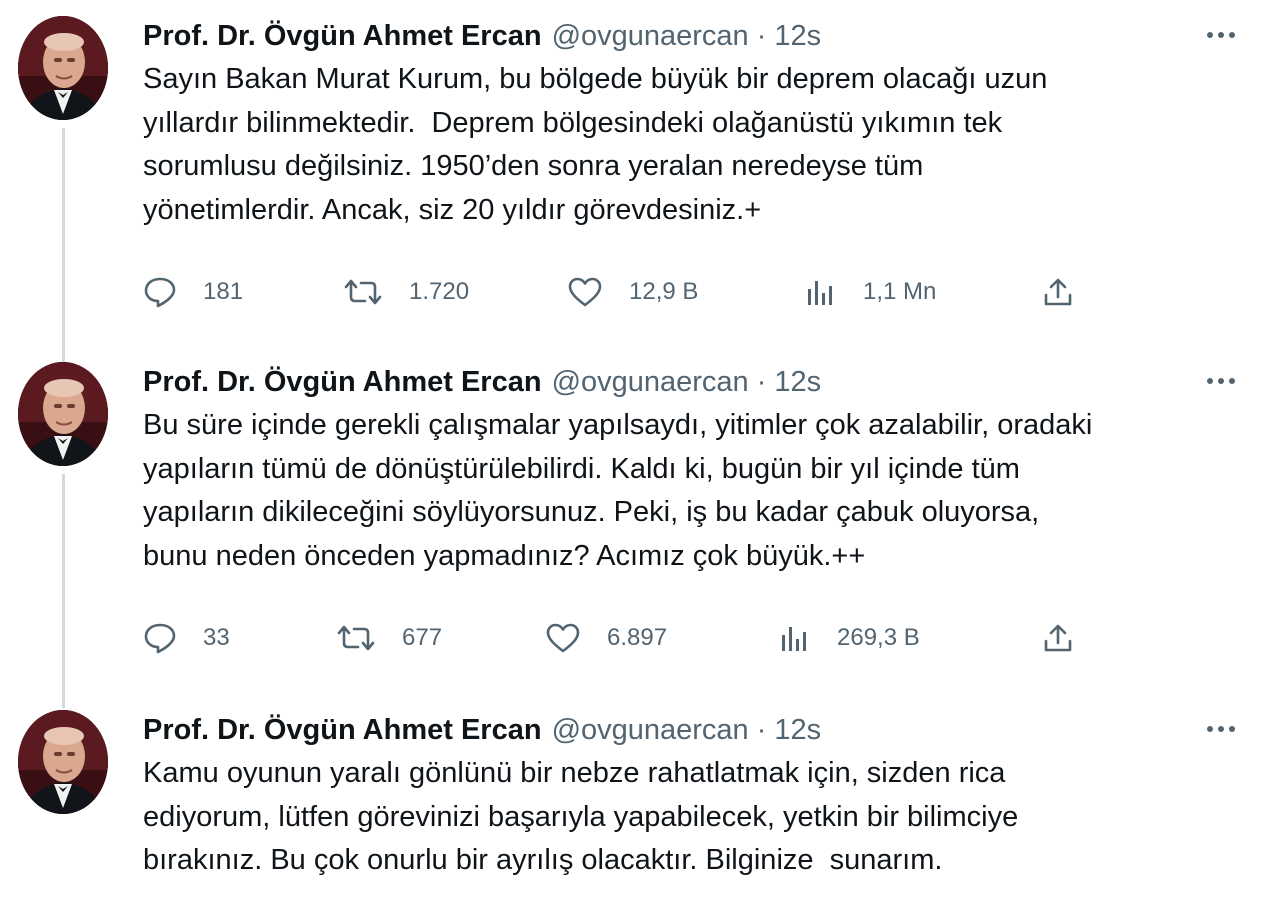 Image resolution: width=1280 pixels, height=897 pixels. What do you see at coordinates (216, 637) in the screenshot?
I see `reply-count: 33` at bounding box center [216, 637].